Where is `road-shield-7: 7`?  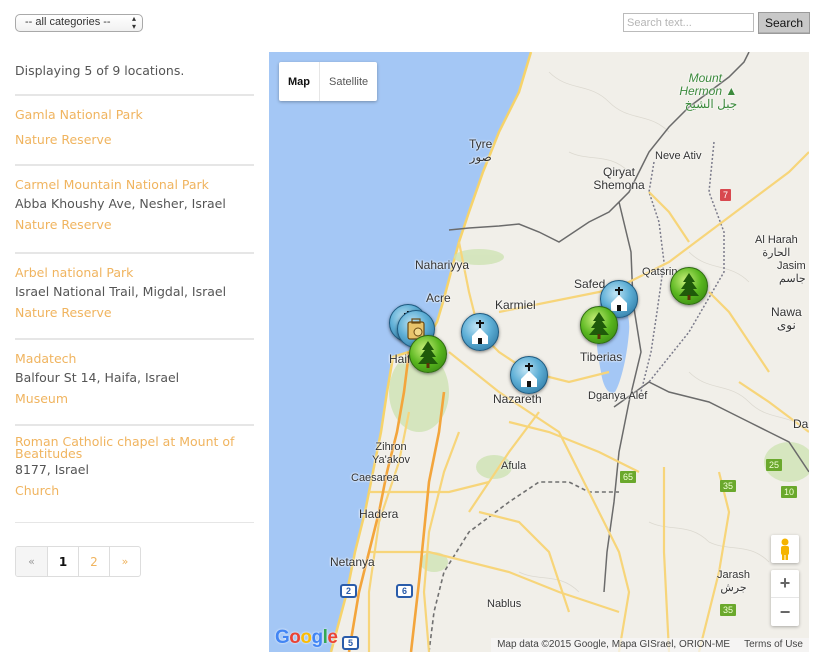
road-shield-7: 7 is located at coordinates (726, 195).